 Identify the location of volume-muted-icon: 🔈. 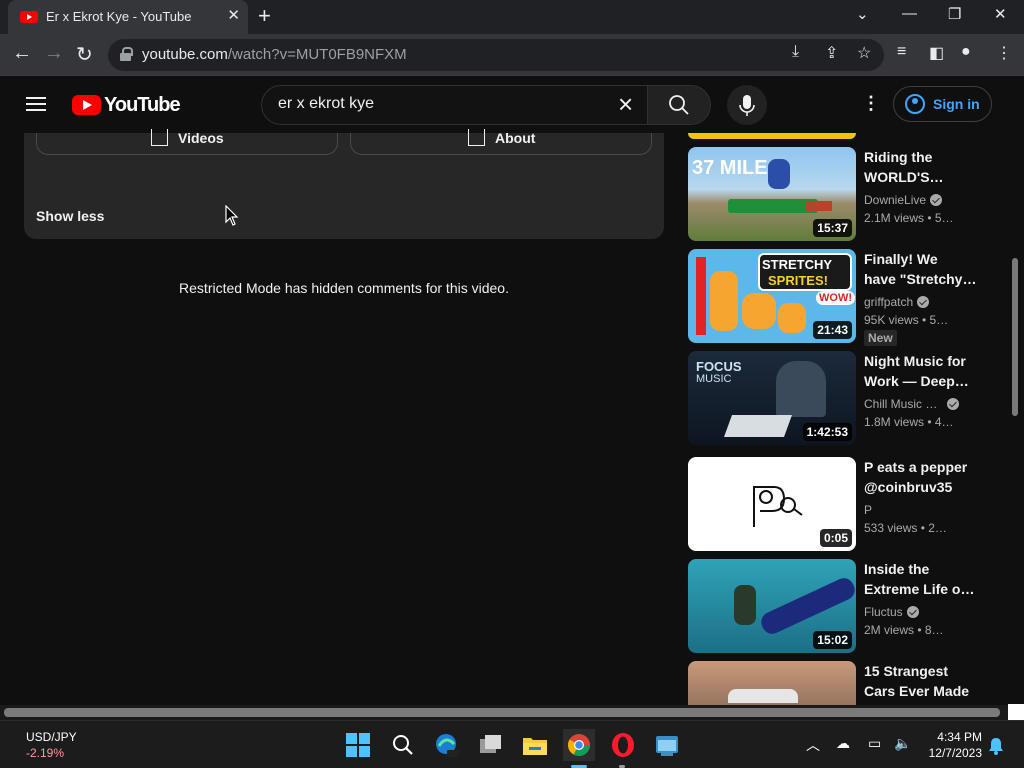
(902, 743).